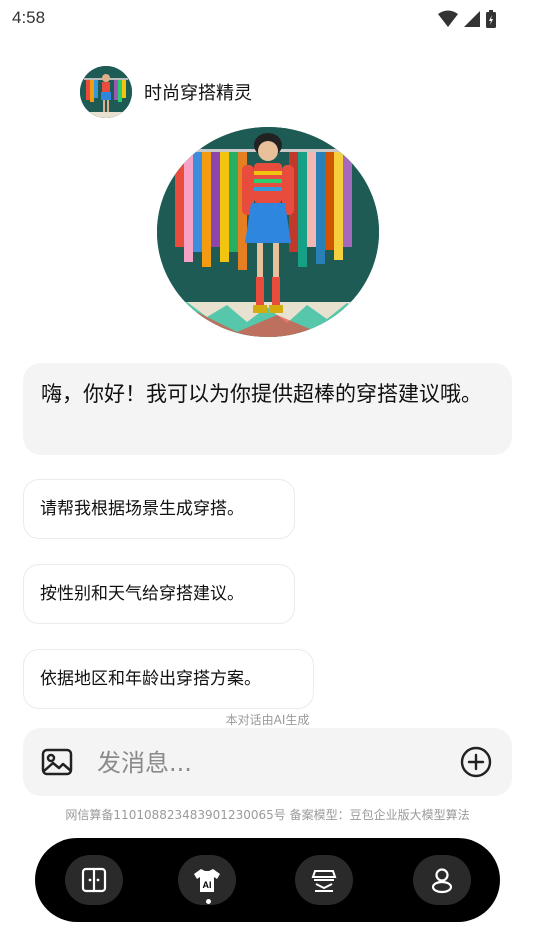  What do you see at coordinates (57, 762) in the screenshot?
I see `image-upload-icon` at bounding box center [57, 762].